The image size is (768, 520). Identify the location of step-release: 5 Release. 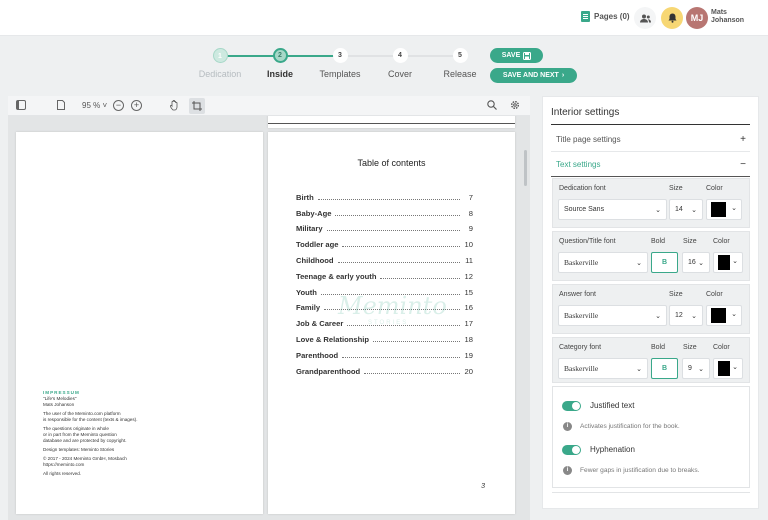
(460, 63).